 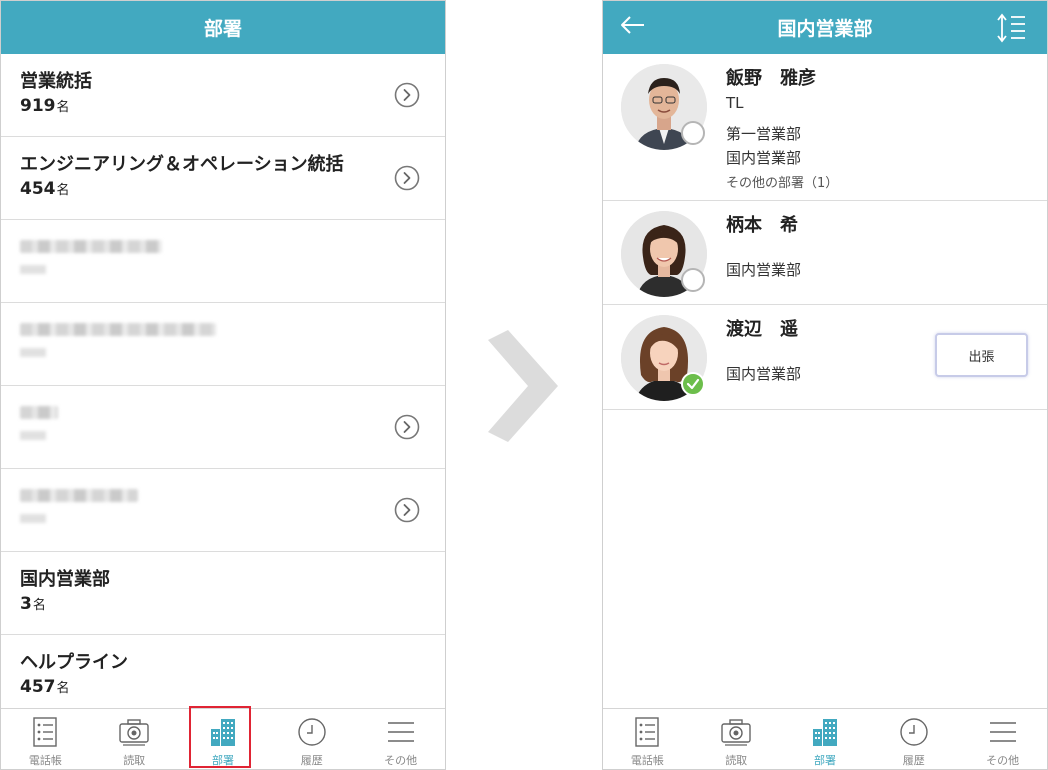 I want to click on department-count: 457名, so click(x=232, y=688).